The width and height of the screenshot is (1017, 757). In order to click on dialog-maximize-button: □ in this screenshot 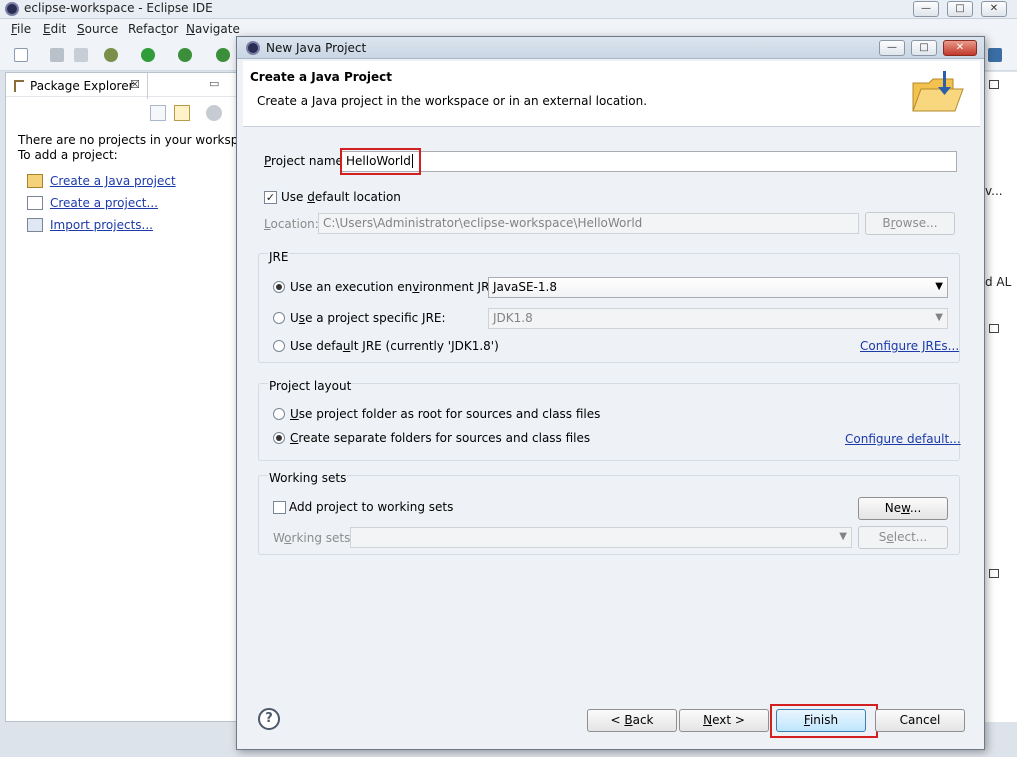, I will do `click(924, 48)`.